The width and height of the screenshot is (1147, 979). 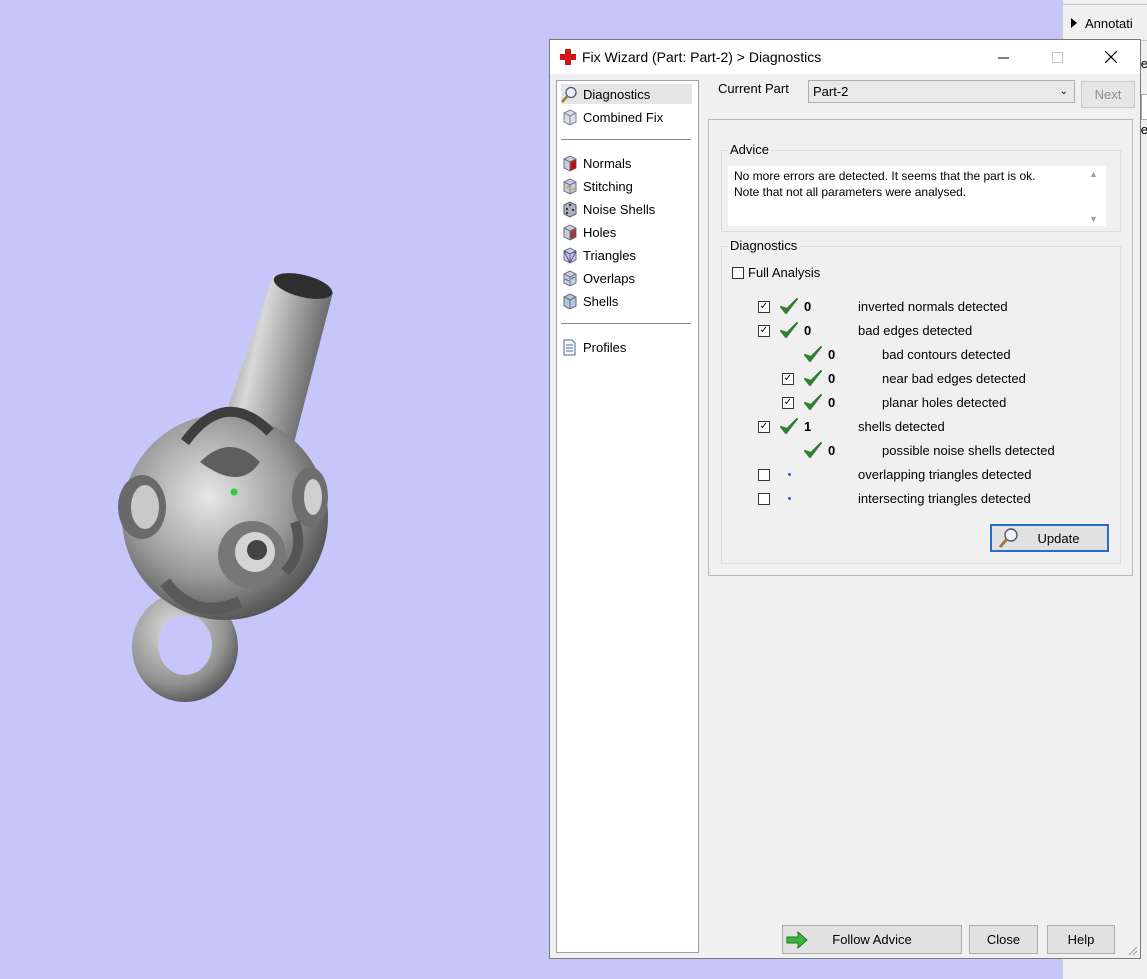 I want to click on follow-advice-button: Follow Advice, so click(x=872, y=939).